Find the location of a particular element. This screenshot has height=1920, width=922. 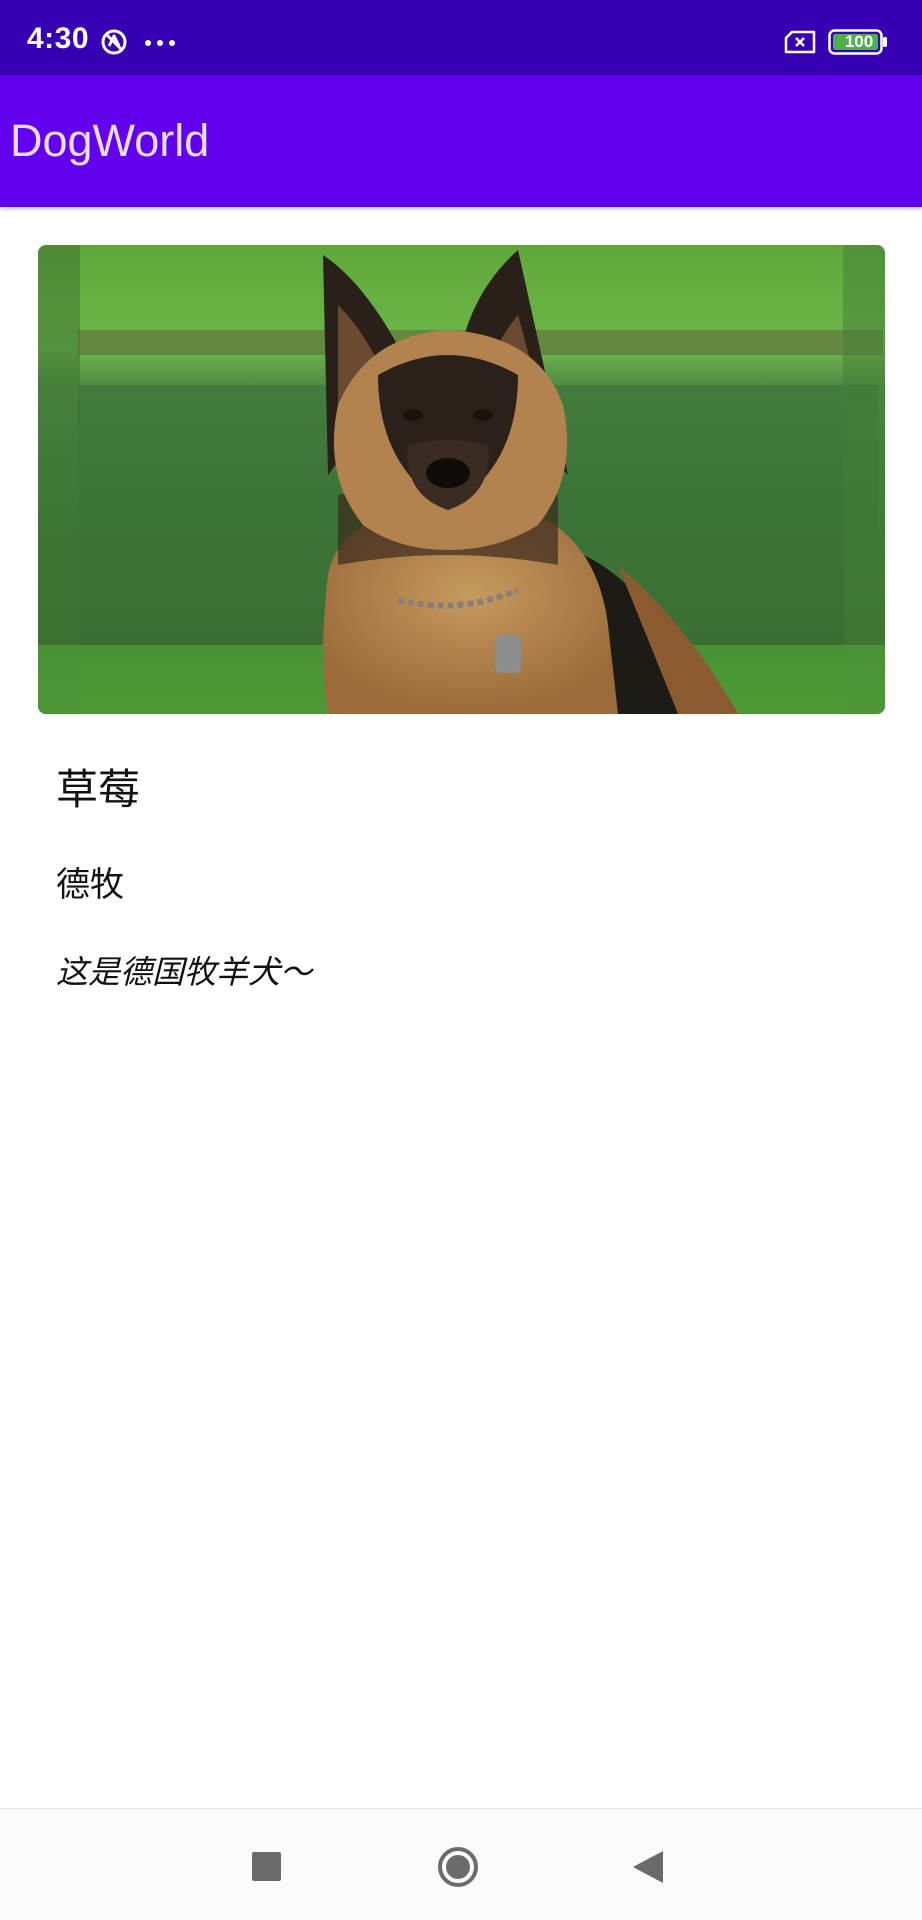

home-button is located at coordinates (458, 1867).